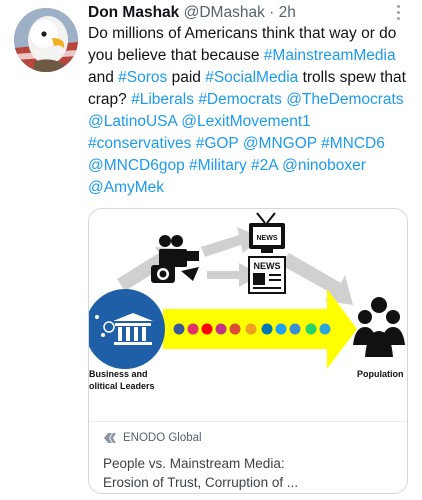 The width and height of the screenshot is (422, 500). What do you see at coordinates (280, 143) in the screenshot?
I see `tweet-link: @MNGOP` at bounding box center [280, 143].